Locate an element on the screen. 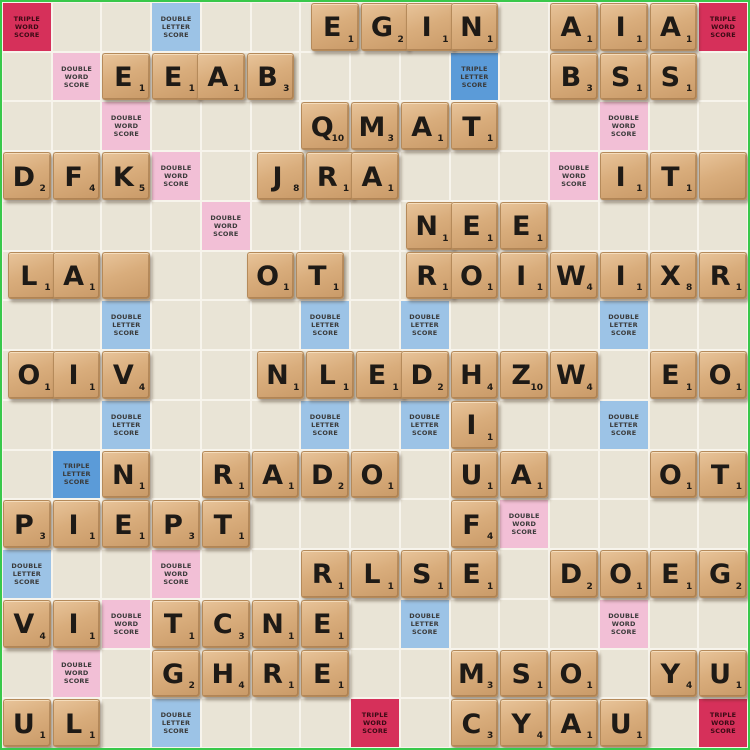  letter-tile: Q 10 is located at coordinates (325, 126).